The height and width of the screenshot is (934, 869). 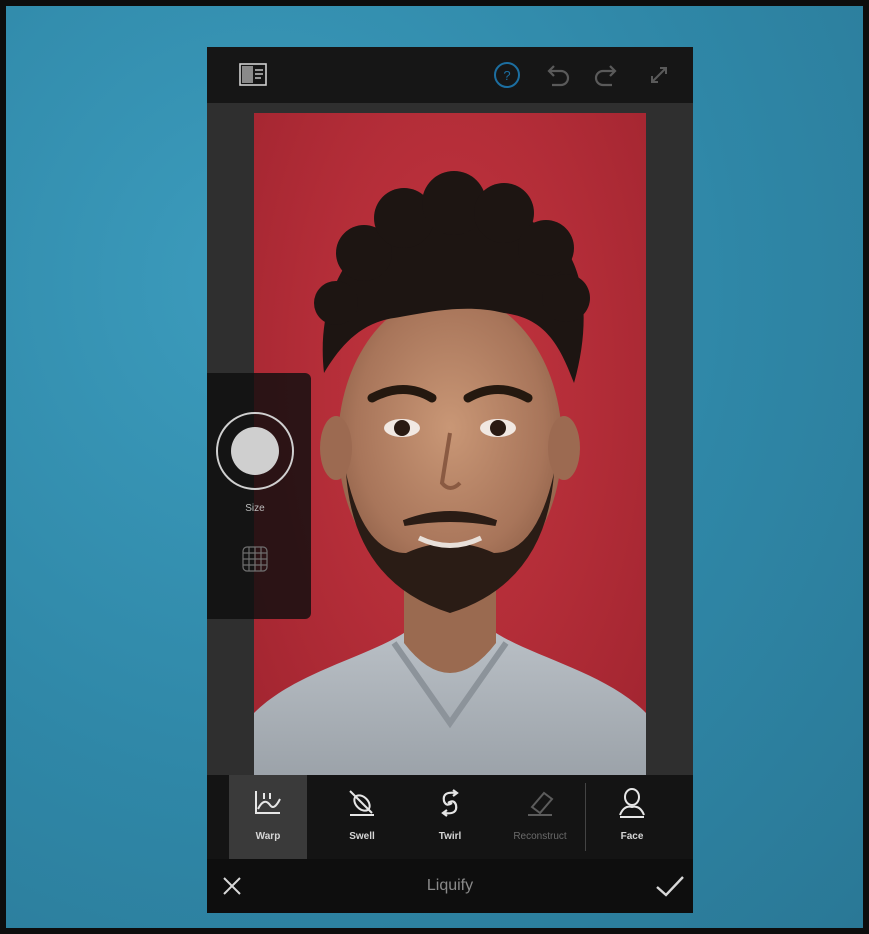 What do you see at coordinates (361, 803) in the screenshot?
I see `swell-icon` at bounding box center [361, 803].